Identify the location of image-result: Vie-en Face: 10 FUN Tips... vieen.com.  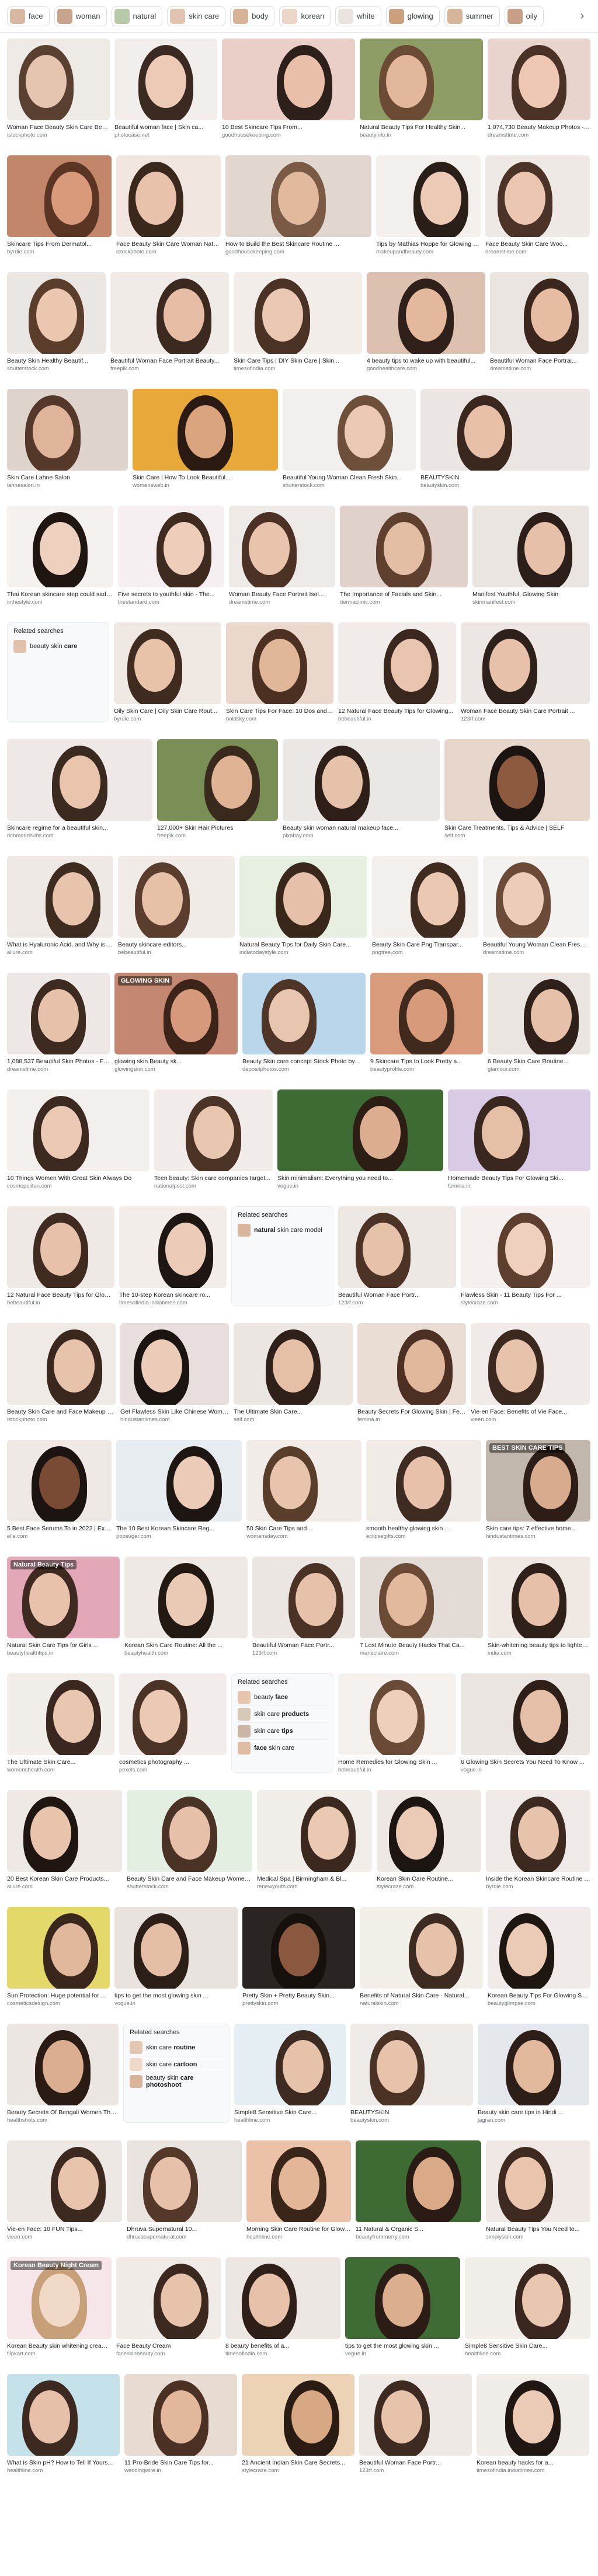
(64, 2192).